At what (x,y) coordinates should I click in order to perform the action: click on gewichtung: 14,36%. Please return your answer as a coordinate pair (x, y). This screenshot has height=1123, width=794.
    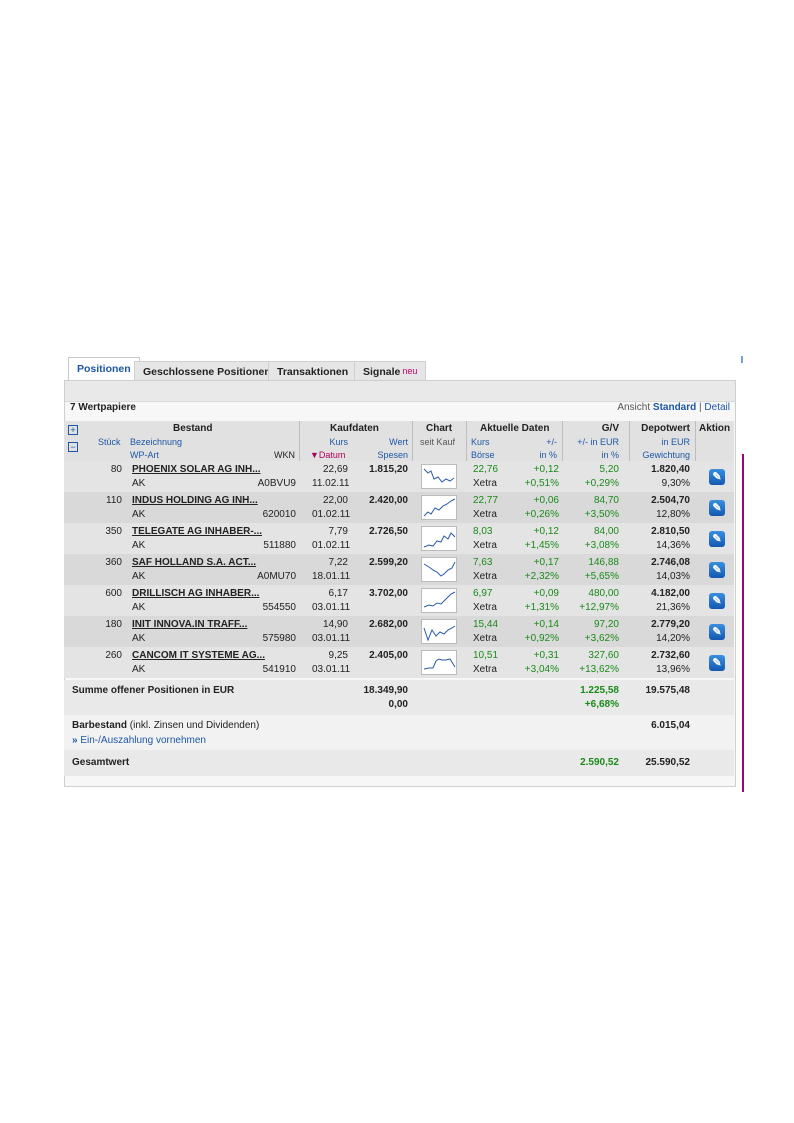
    Looking at the image, I should click on (673, 545).